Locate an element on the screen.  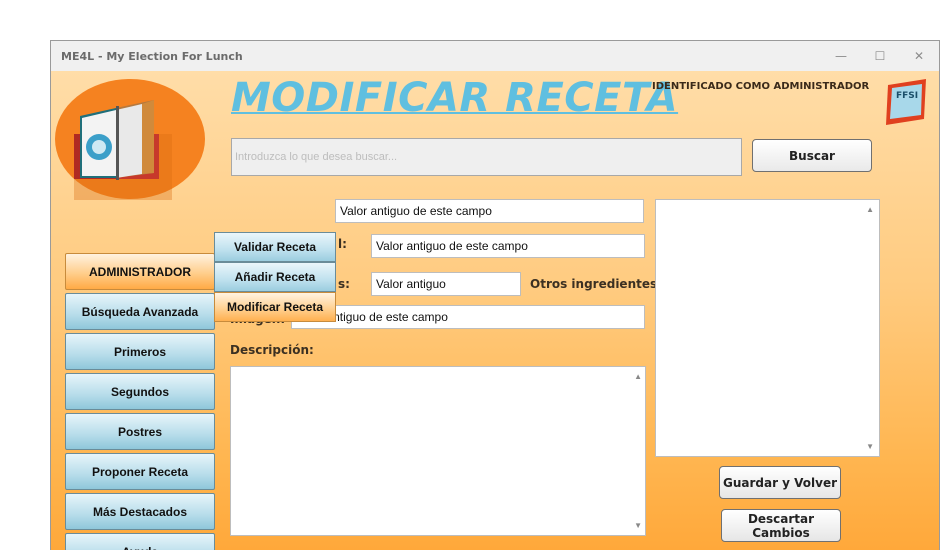
imagen-field: Valor antiguo de este campo is located at coordinates (468, 317).